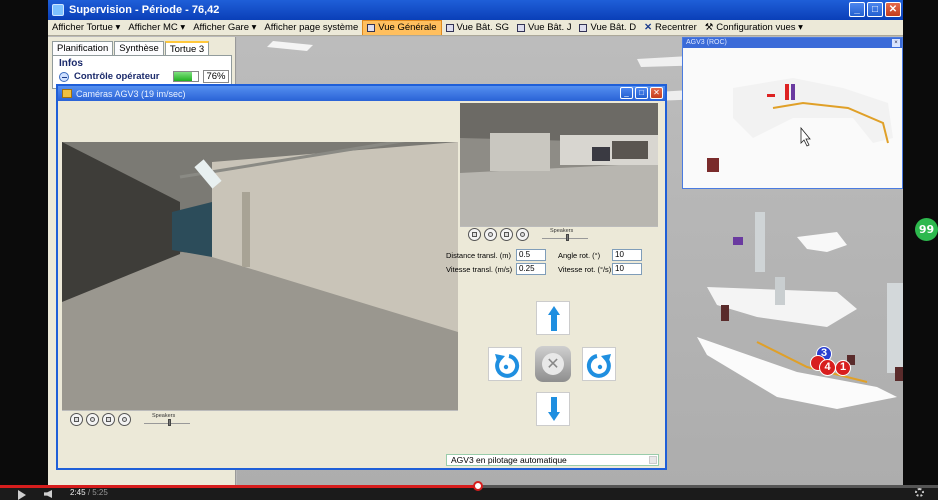 This screenshot has height=500, width=938. Describe the element at coordinates (82, 27) in the screenshot. I see `menu-label: Afficher Tortue` at that location.